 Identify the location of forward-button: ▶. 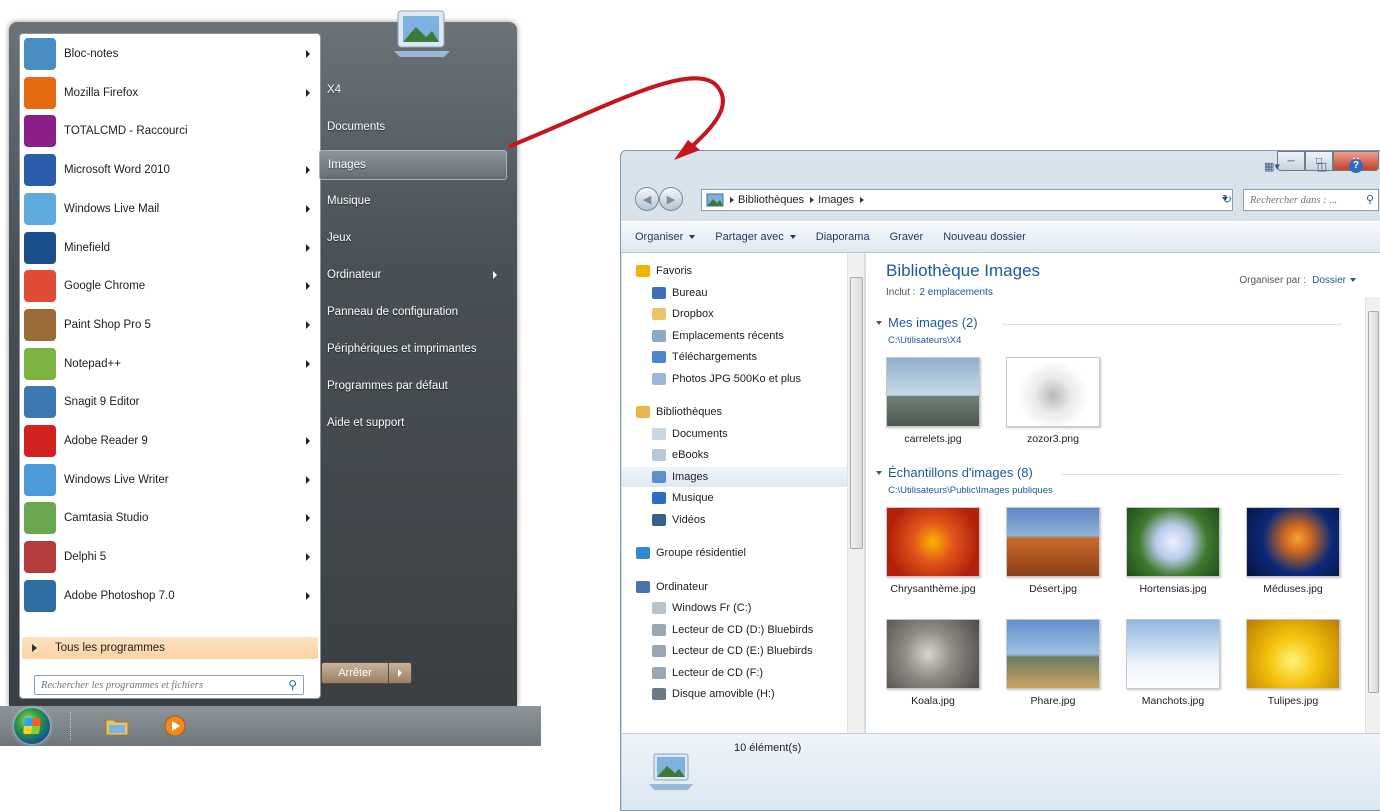
(671, 199).